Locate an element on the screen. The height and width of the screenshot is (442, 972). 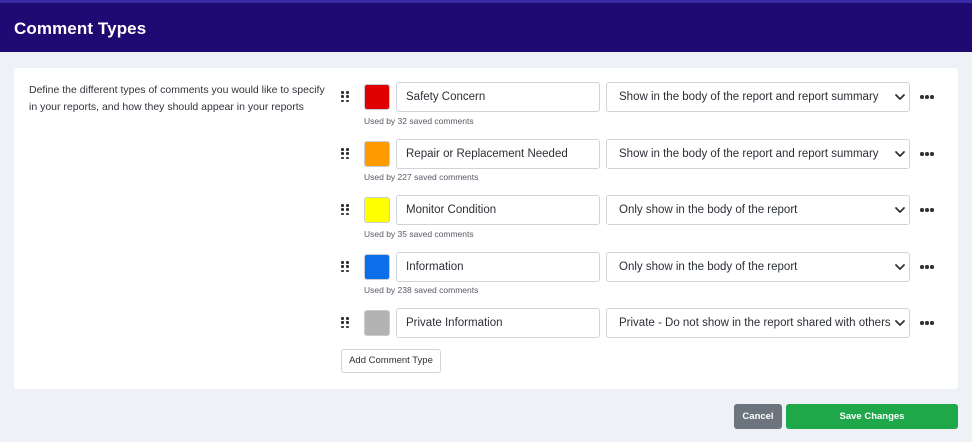
page-title: Comment Types is located at coordinates (80, 28).